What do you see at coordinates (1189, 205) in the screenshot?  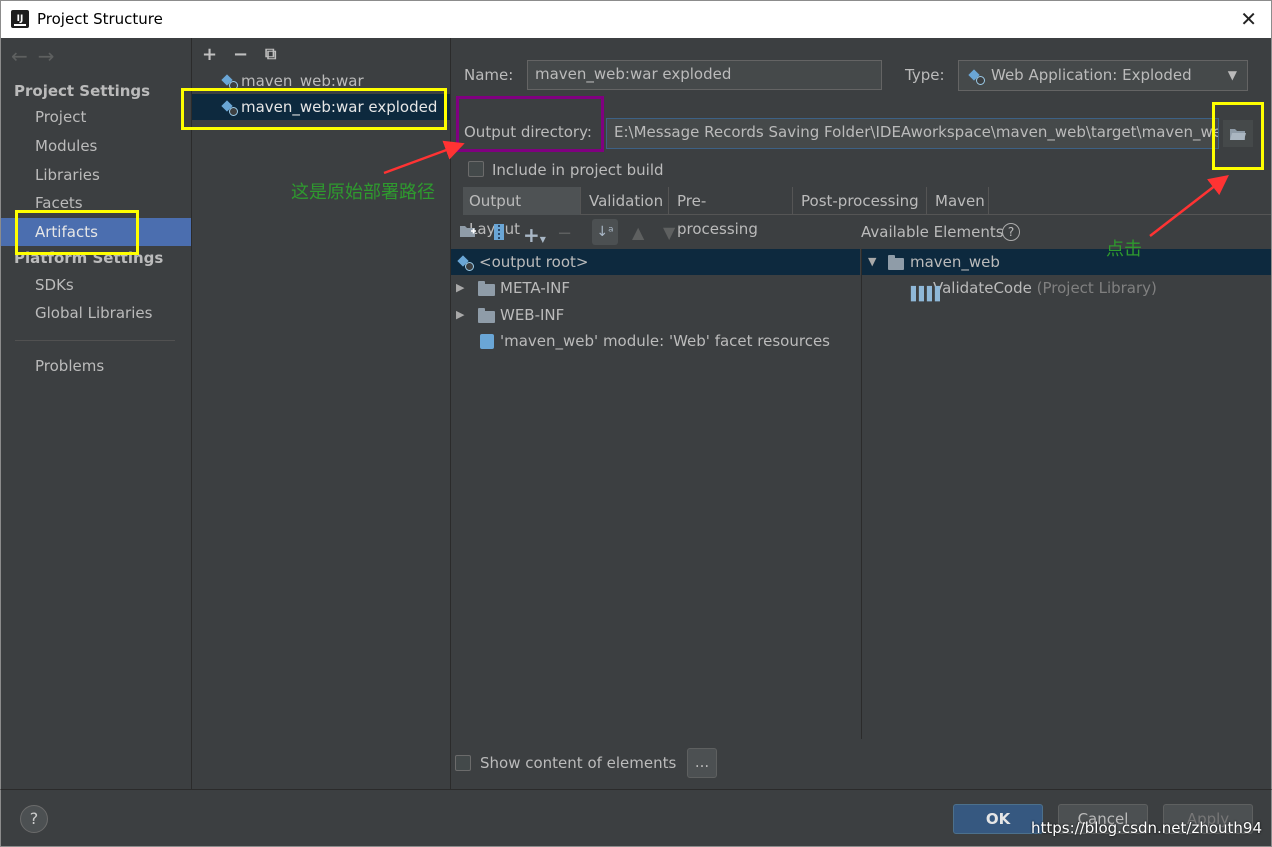 I see `arrow-to-browse-button` at bounding box center [1189, 205].